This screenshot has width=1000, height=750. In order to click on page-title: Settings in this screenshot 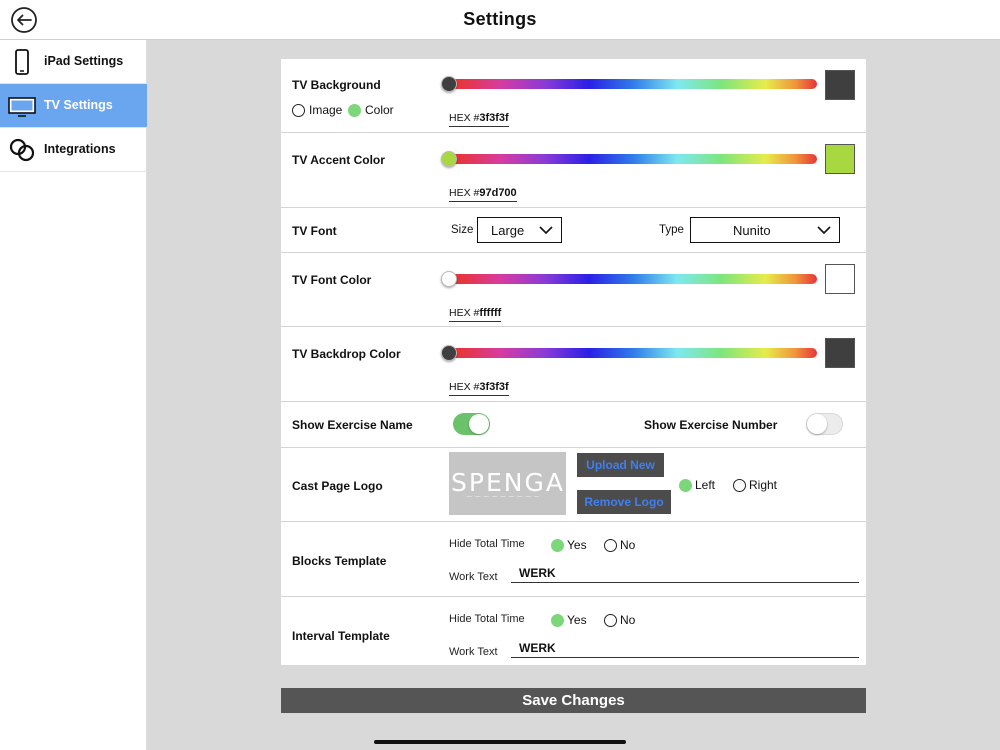, I will do `click(500, 19)`.